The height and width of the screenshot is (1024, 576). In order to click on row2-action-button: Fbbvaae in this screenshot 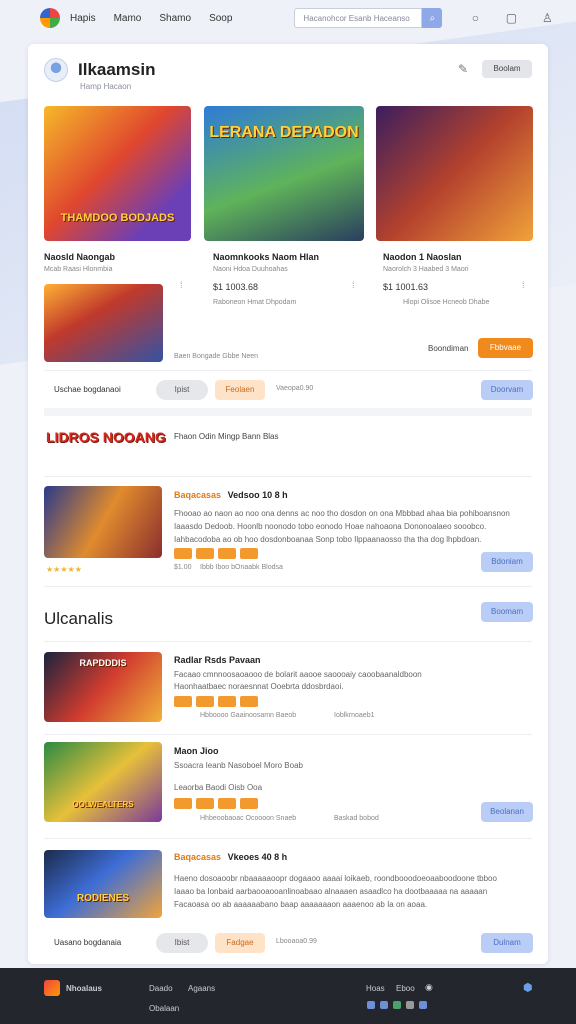, I will do `click(505, 348)`.